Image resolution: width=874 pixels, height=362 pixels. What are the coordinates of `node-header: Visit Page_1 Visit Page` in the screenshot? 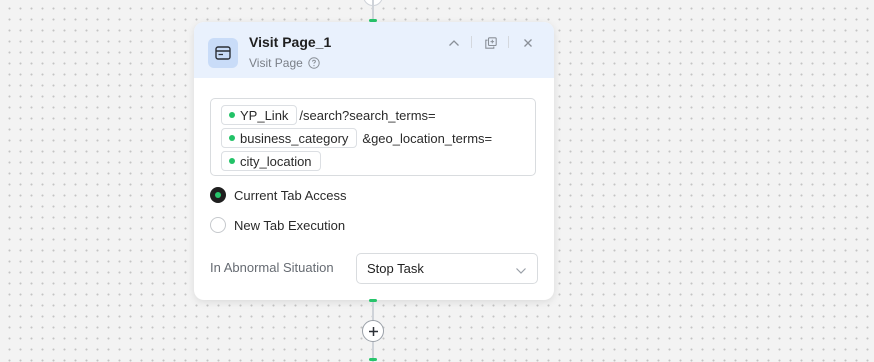 It's located at (374, 50).